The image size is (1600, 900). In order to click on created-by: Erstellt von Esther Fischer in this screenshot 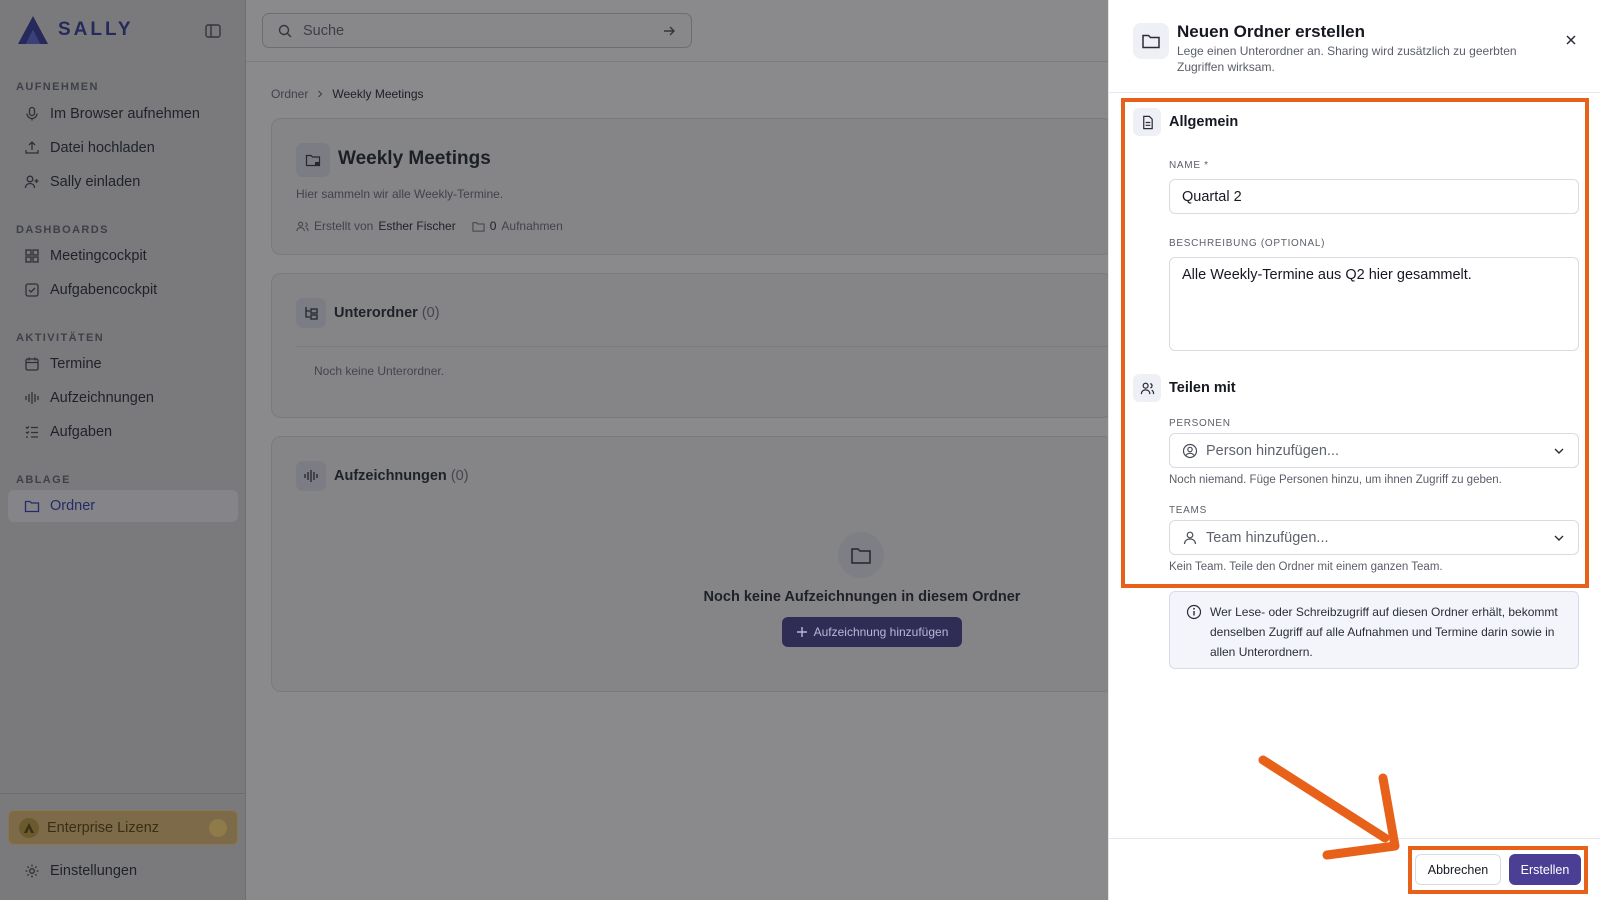, I will do `click(376, 226)`.